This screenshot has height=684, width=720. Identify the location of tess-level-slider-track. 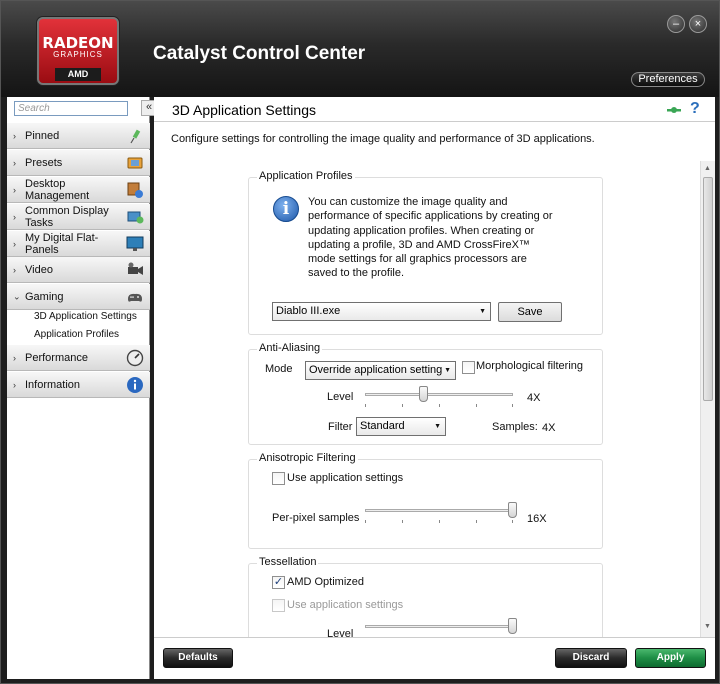
(439, 626).